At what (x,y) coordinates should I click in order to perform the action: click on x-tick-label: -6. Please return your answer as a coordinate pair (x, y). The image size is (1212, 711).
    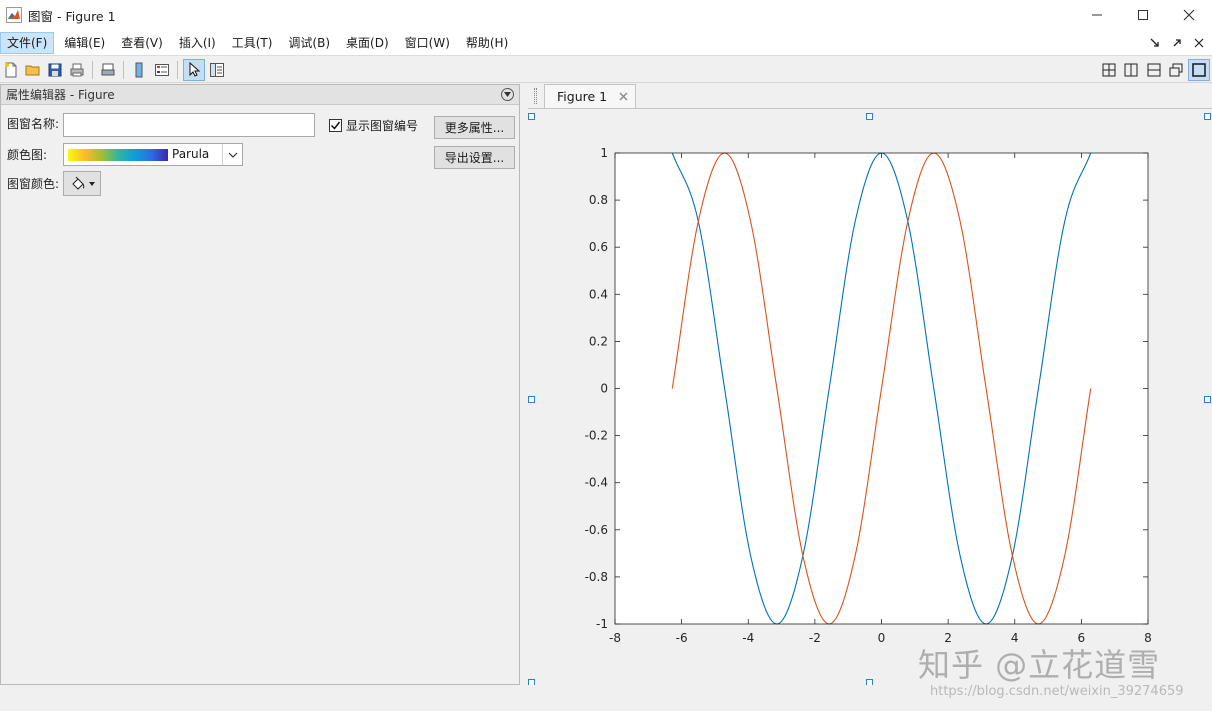
    Looking at the image, I should click on (682, 638).